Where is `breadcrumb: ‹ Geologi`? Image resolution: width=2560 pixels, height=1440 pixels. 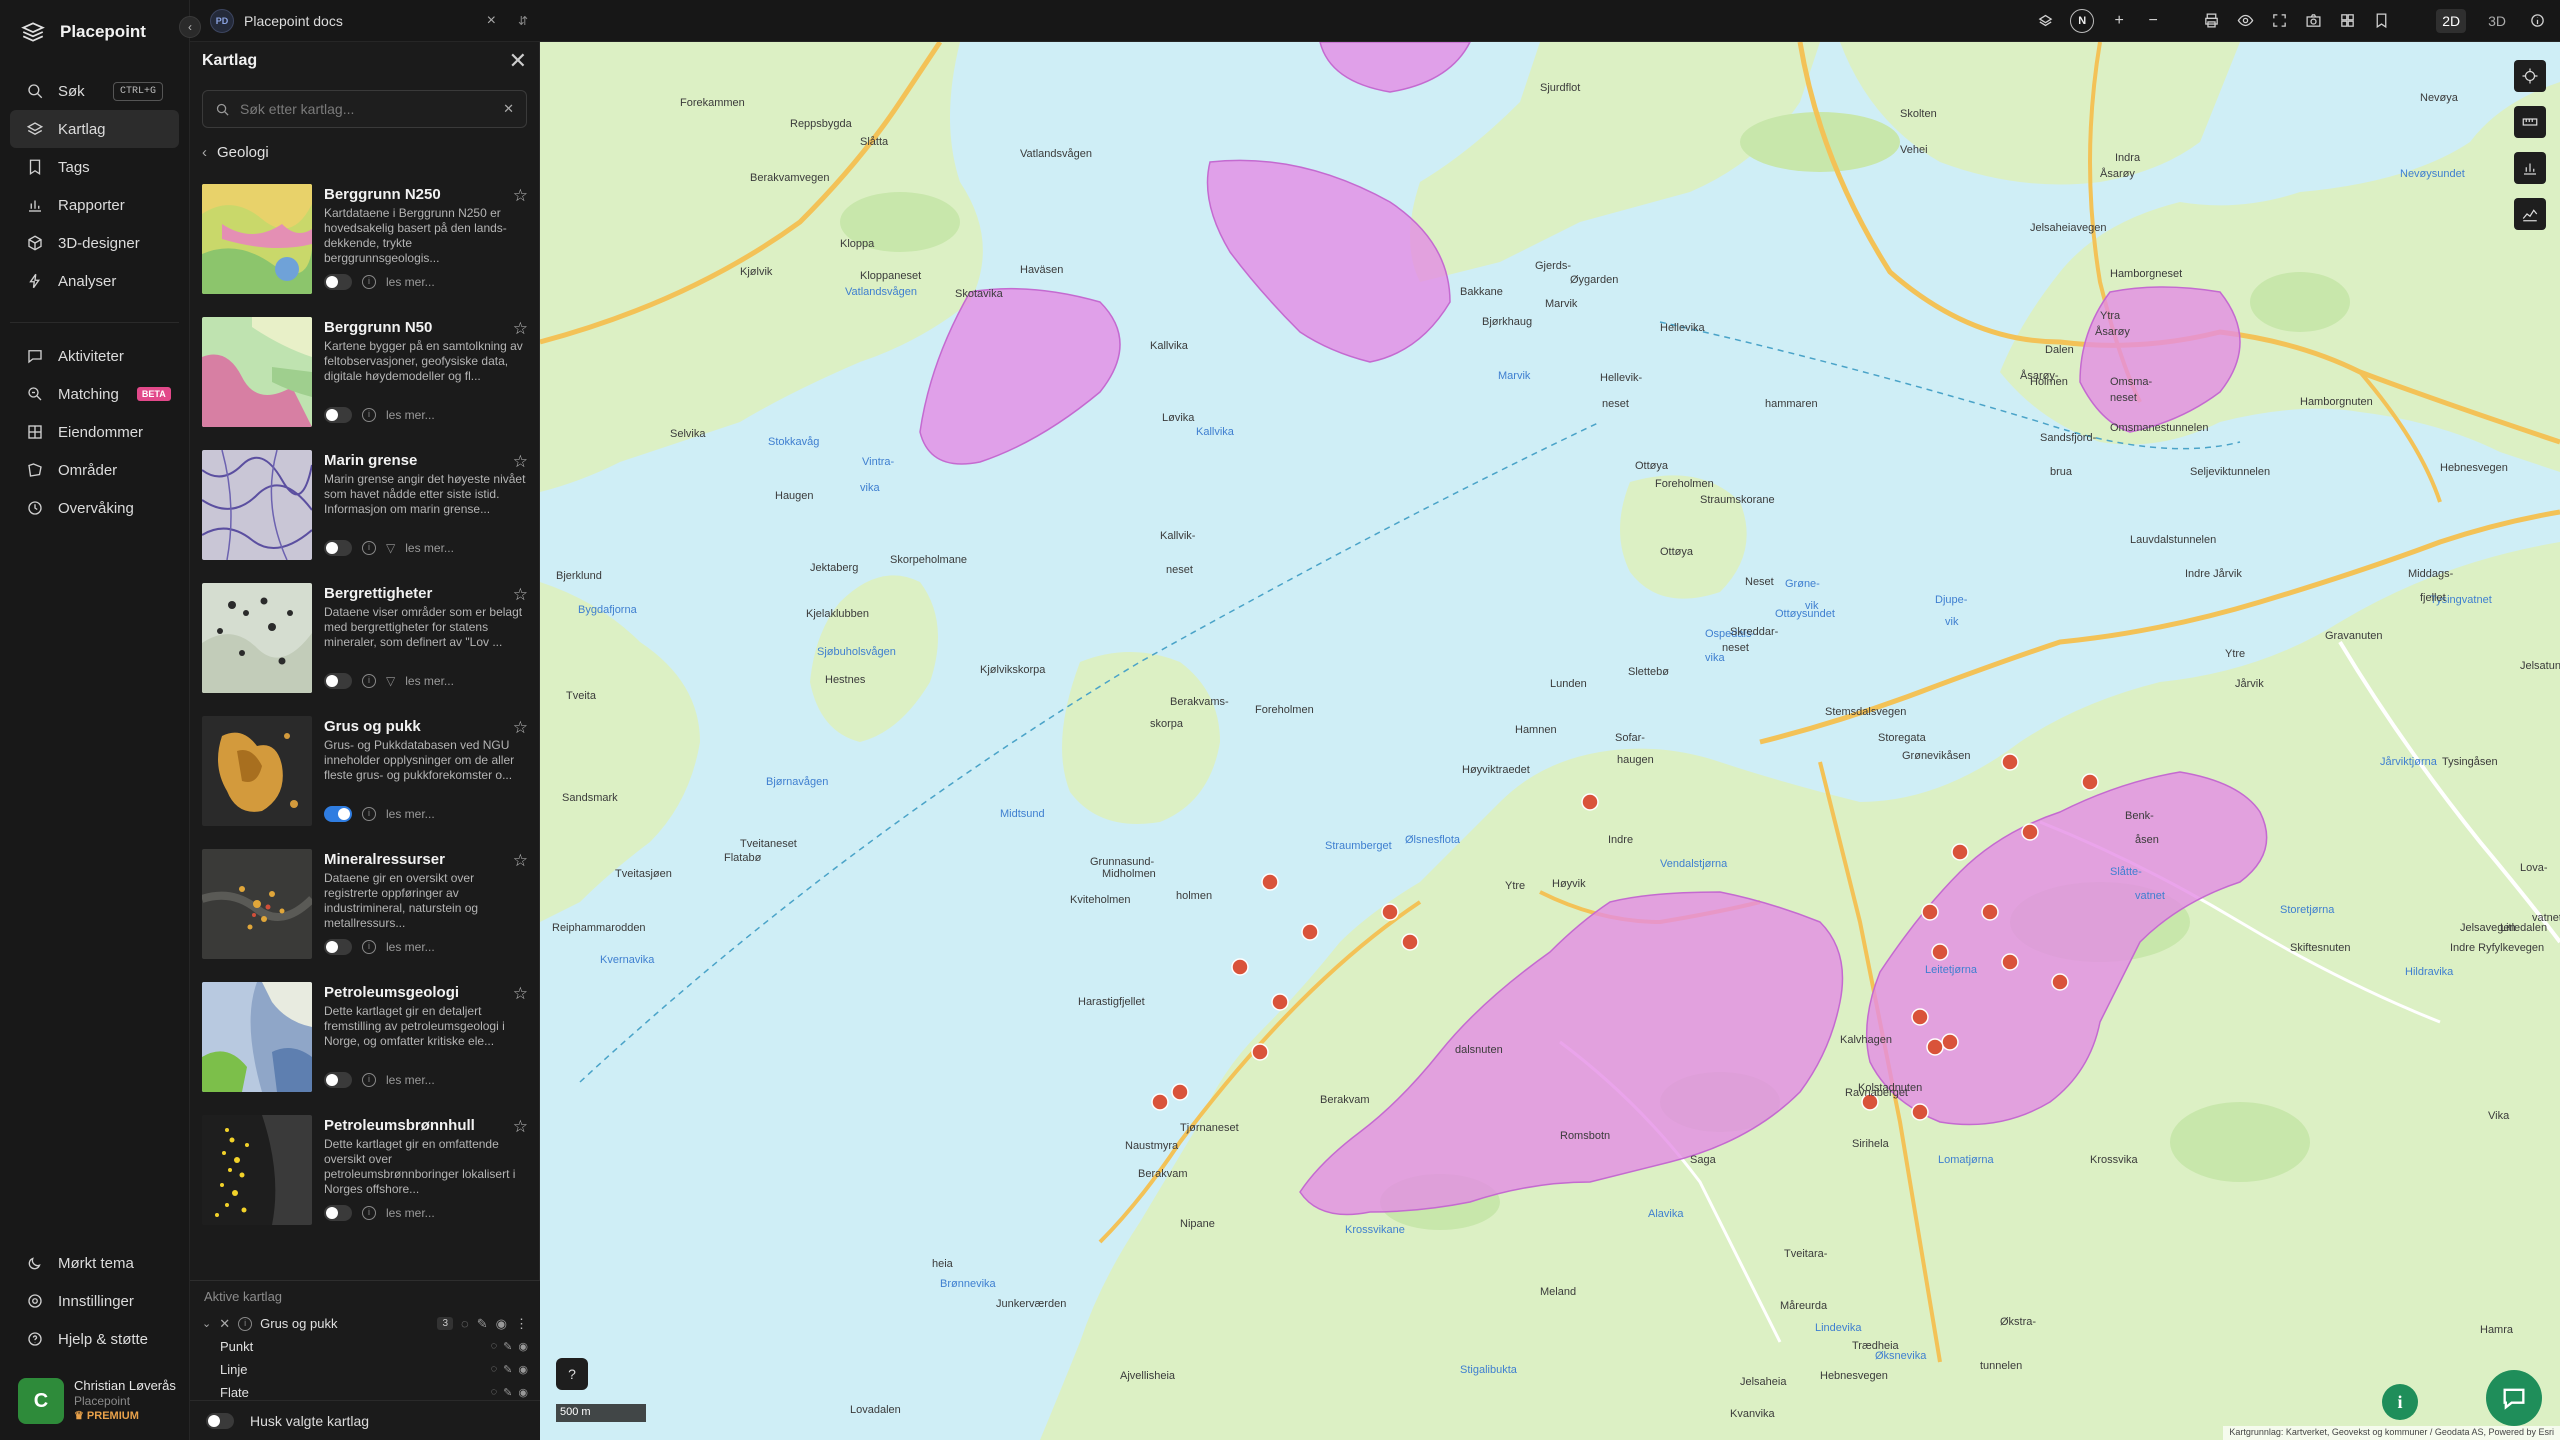 breadcrumb: ‹ Geologi is located at coordinates (364, 148).